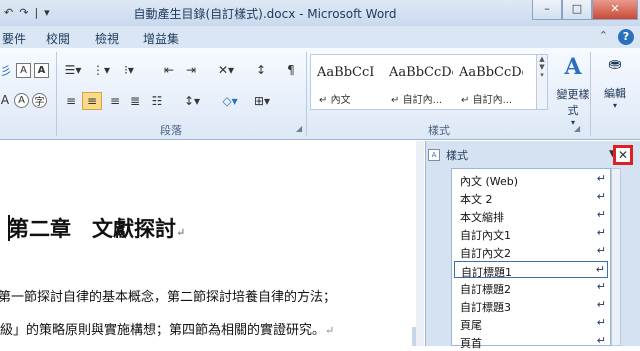 This screenshot has width=640, height=351. What do you see at coordinates (542, 82) in the screenshot?
I see `gallery-scroll: ▲ ▼ ▾` at bounding box center [542, 82].